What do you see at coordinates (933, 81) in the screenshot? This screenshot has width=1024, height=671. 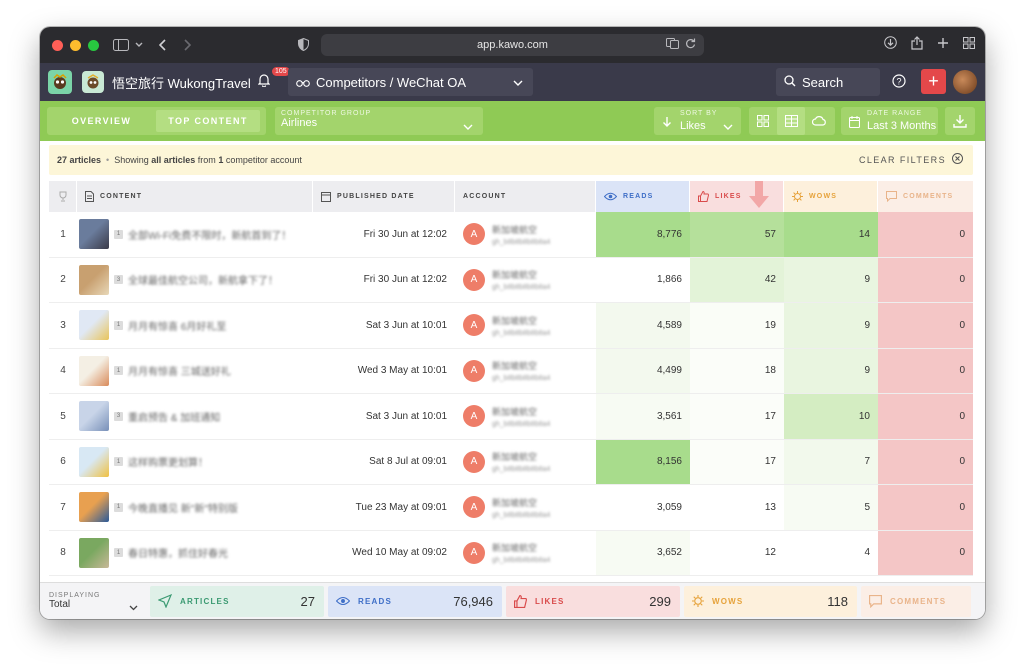 I see `create-button: +` at bounding box center [933, 81].